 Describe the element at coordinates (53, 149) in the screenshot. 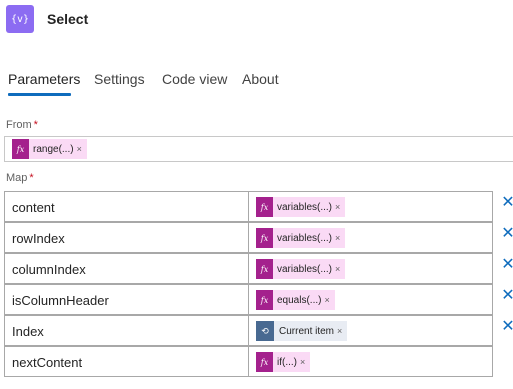

I see `token-label: range(...)` at that location.